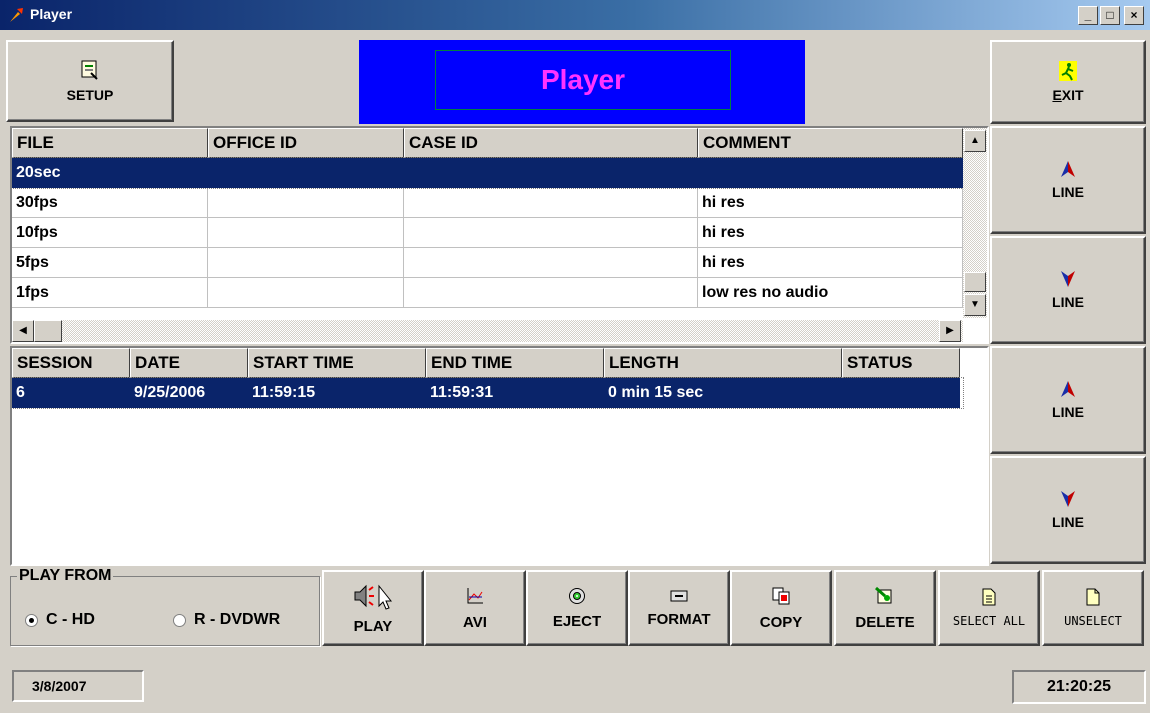 Image resolution: width=1150 pixels, height=713 pixels. Describe the element at coordinates (110, 173) in the screenshot. I see `table-cell: 20sec` at that location.